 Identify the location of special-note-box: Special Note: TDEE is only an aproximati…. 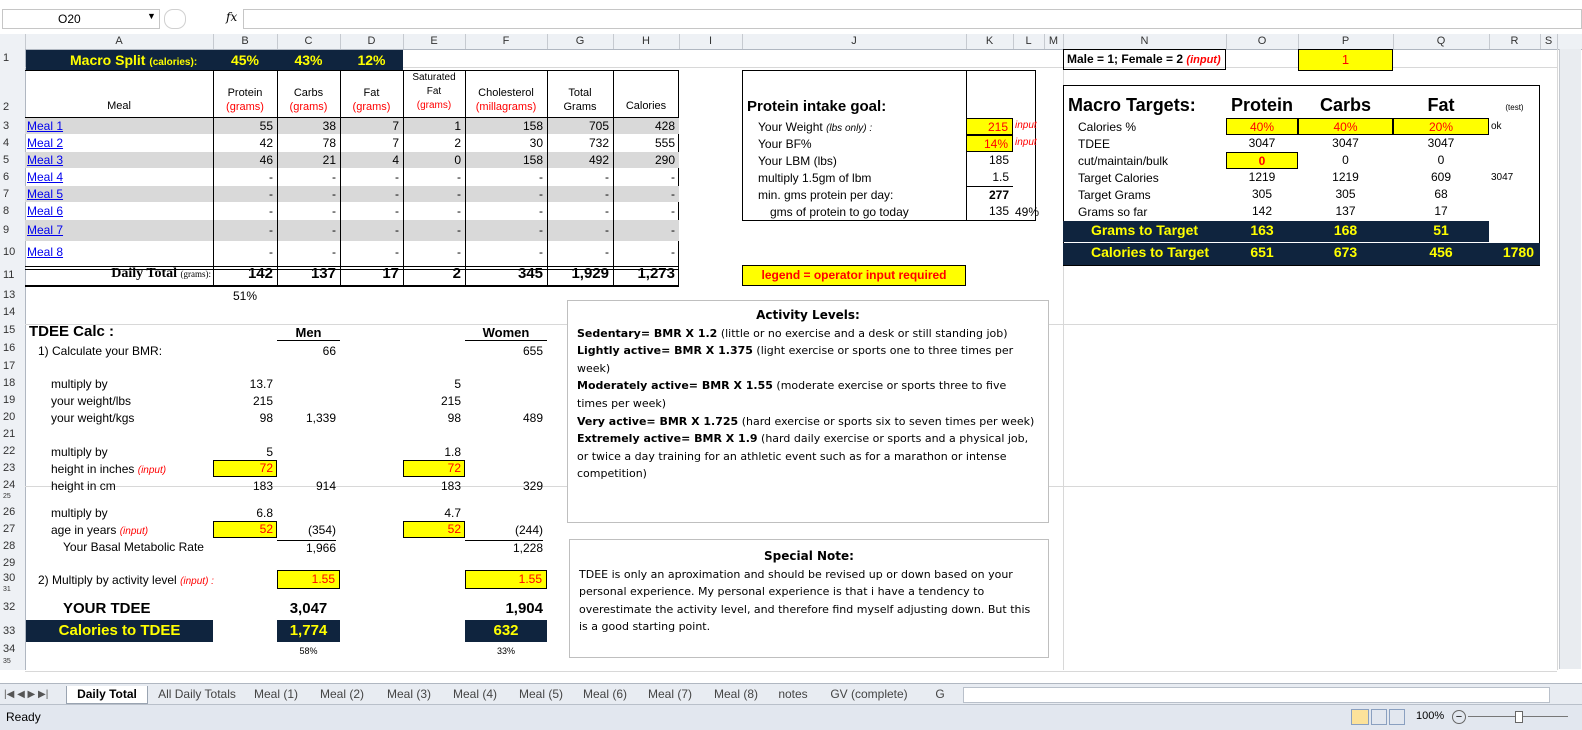
(809, 598).